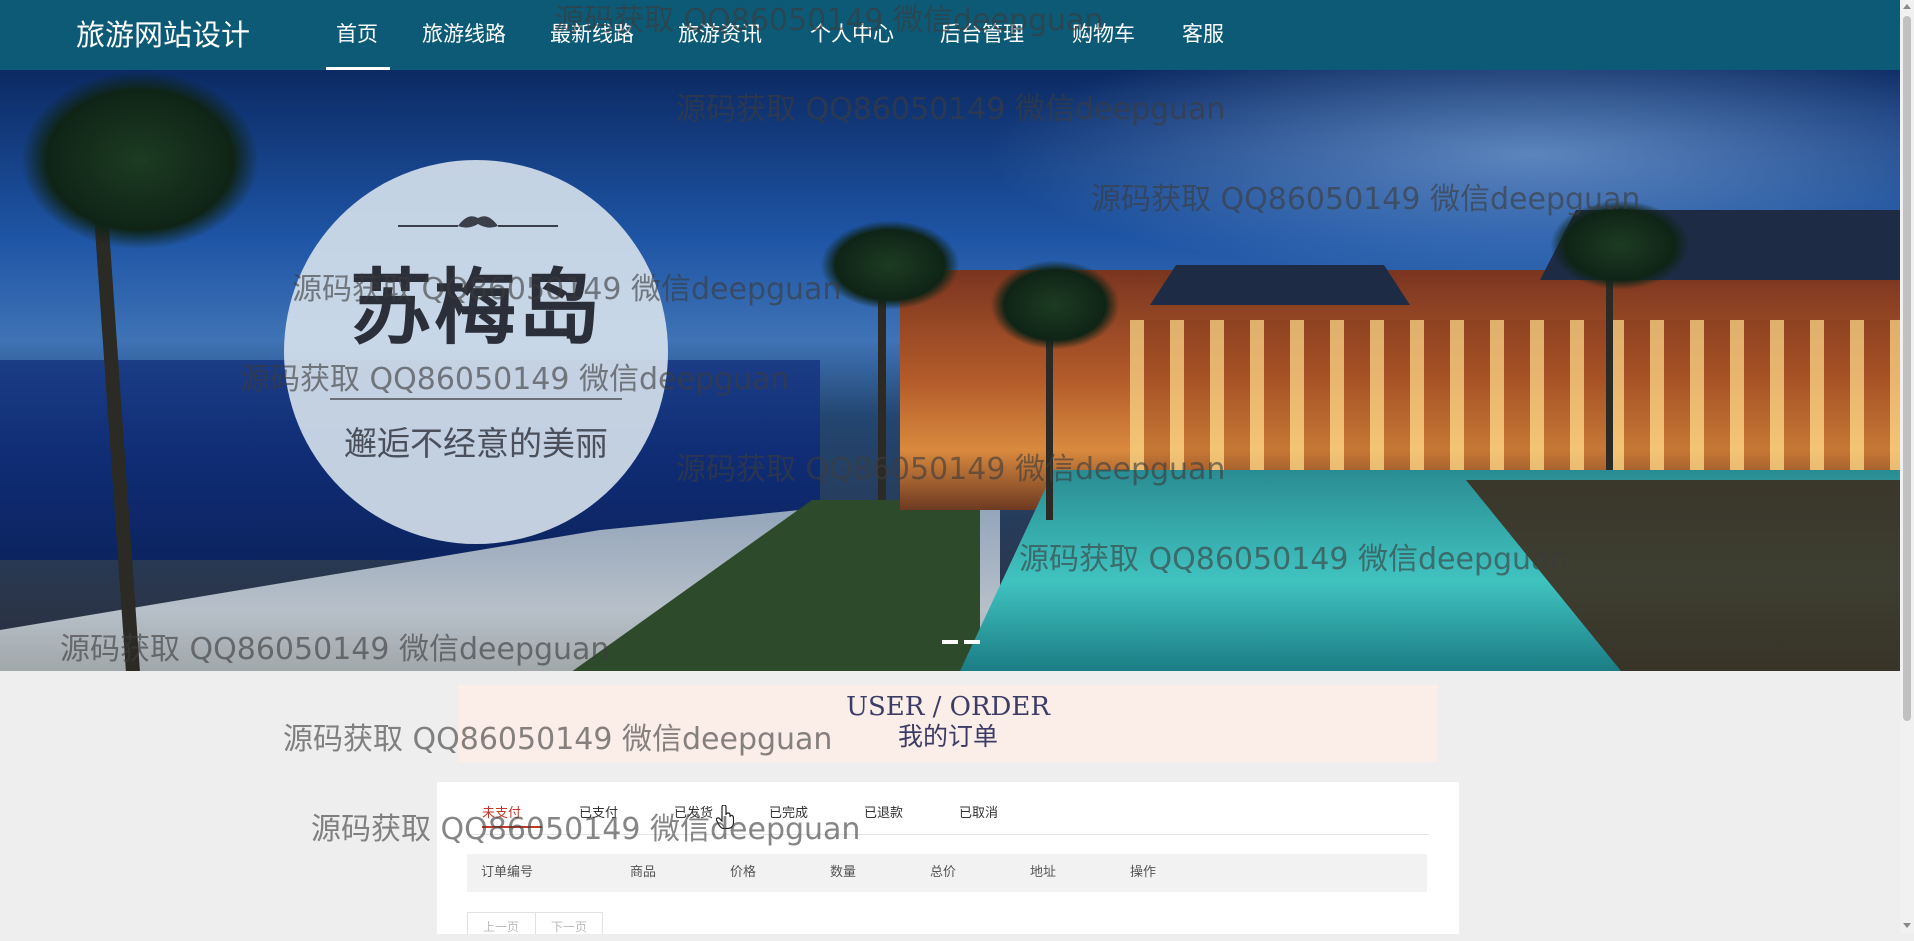 This screenshot has height=941, width=1914. What do you see at coordinates (464, 34) in the screenshot?
I see `nav-item-routes: 旅游线路` at bounding box center [464, 34].